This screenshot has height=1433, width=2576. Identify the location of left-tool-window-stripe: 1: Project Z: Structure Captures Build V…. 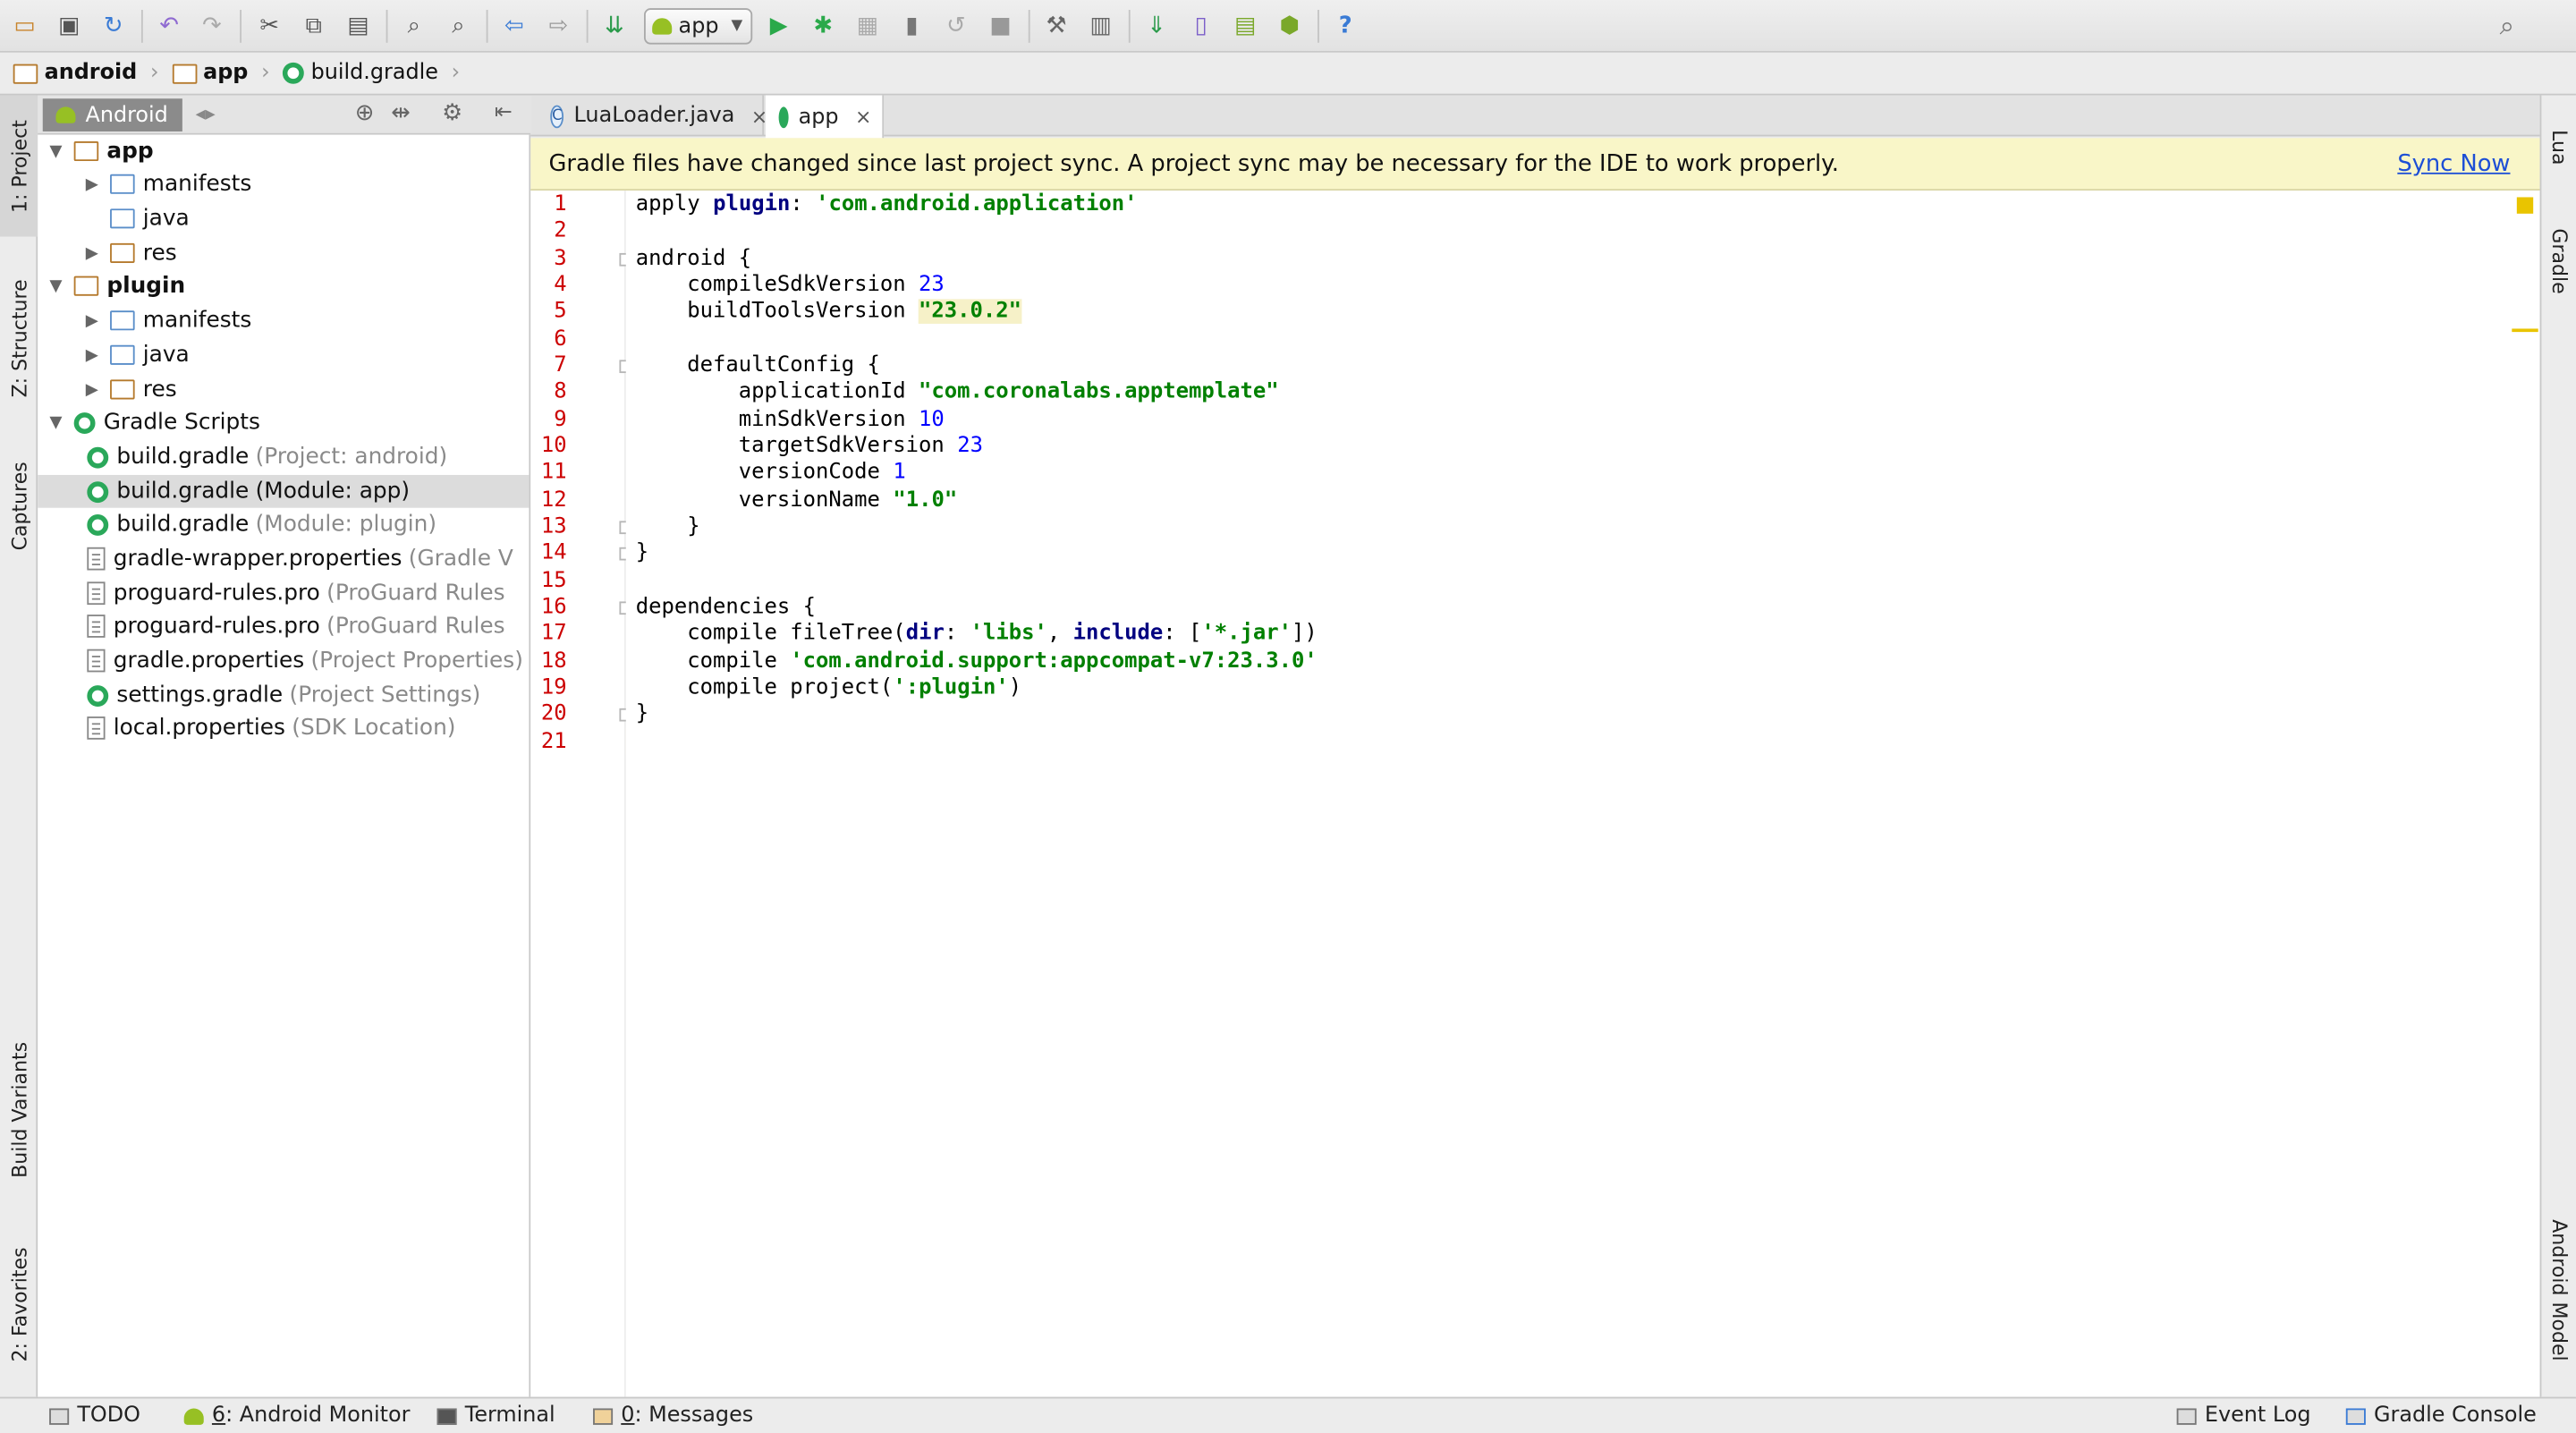
(19, 746).